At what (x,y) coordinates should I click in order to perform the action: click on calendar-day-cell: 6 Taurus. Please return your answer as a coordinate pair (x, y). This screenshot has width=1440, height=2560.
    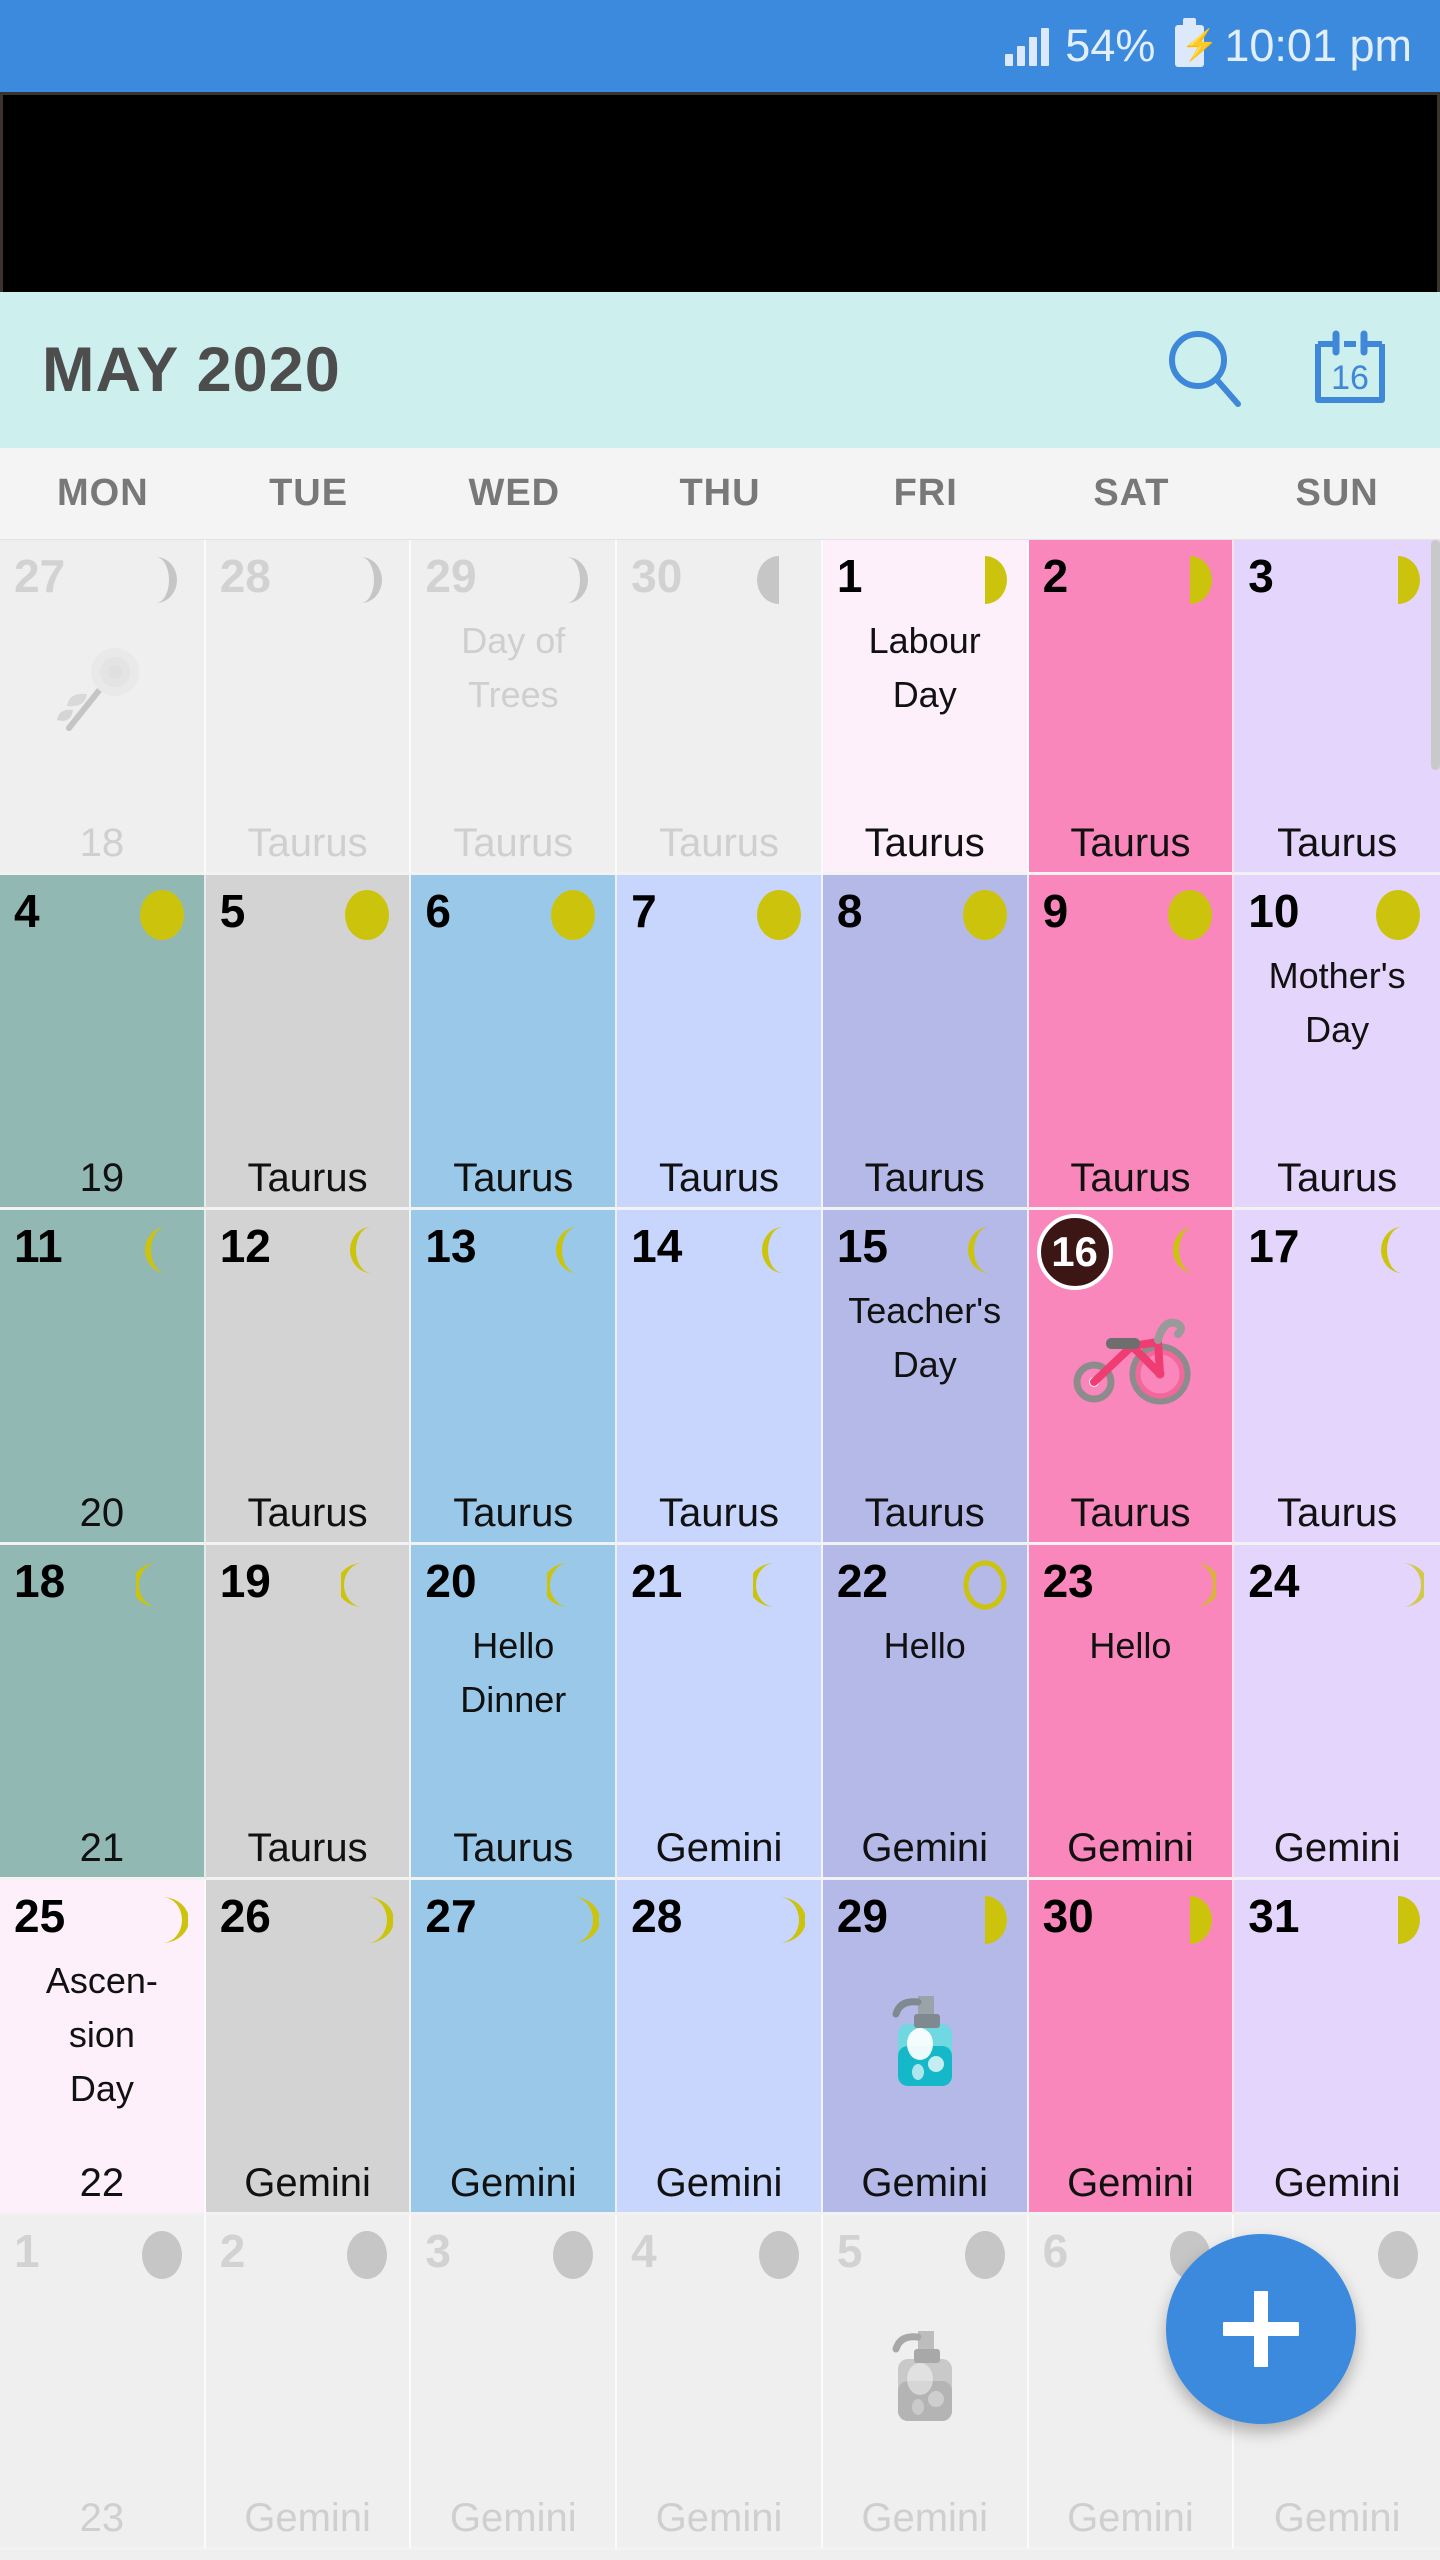
    Looking at the image, I should click on (514, 1042).